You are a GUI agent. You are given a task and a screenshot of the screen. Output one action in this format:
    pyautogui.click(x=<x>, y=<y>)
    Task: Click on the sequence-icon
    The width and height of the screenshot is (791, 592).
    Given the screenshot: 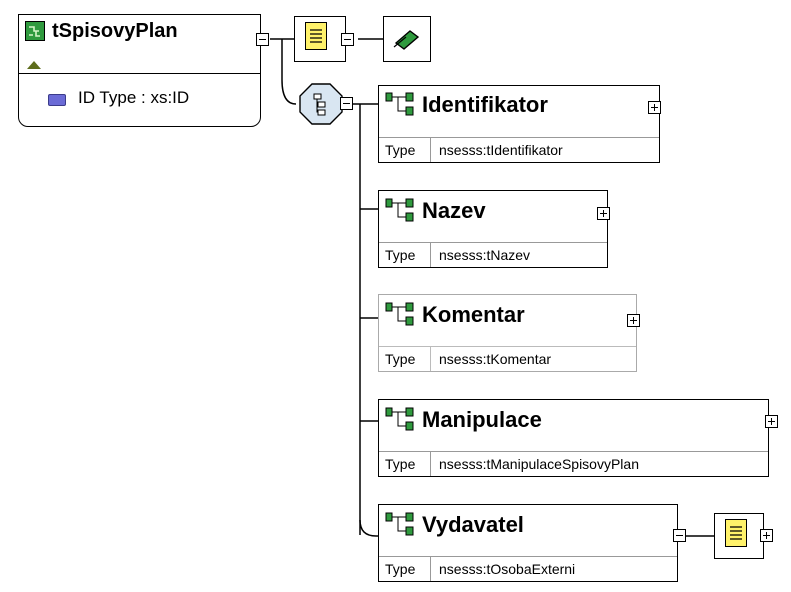 What is the action you would take?
    pyautogui.click(x=321, y=104)
    